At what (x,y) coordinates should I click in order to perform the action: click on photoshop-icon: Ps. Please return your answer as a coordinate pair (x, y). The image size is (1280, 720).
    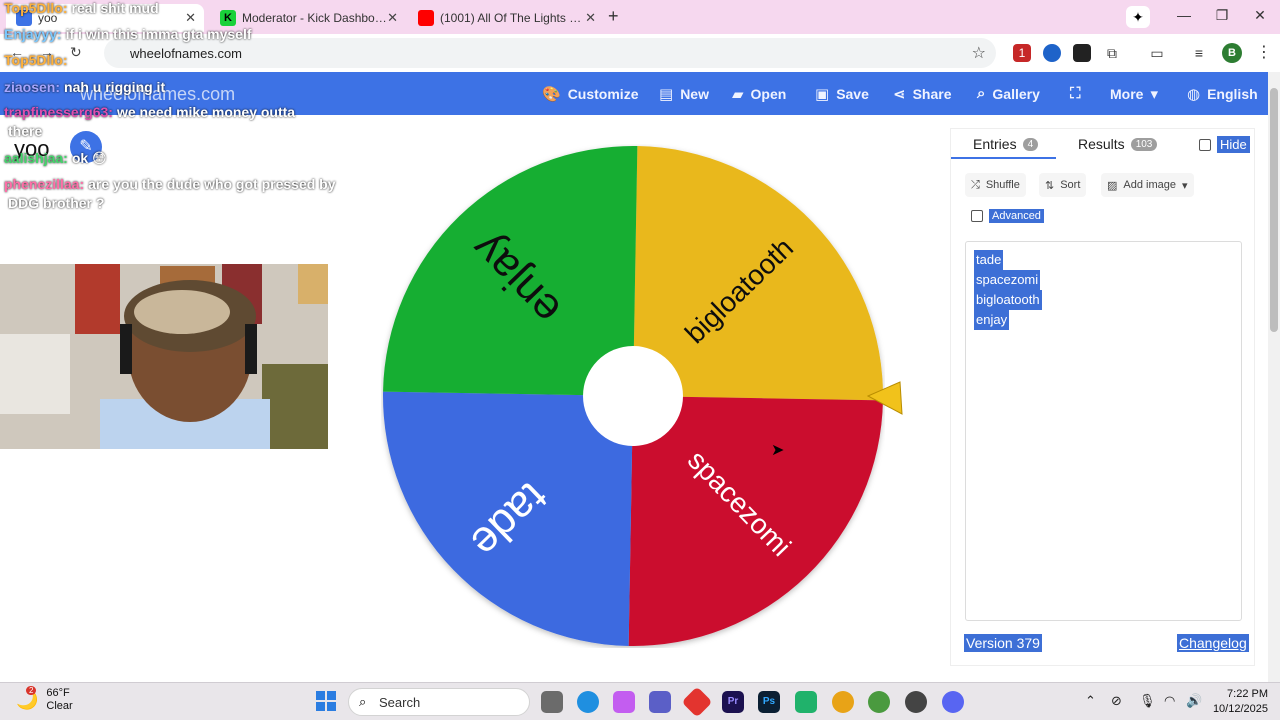
    Looking at the image, I should click on (769, 702).